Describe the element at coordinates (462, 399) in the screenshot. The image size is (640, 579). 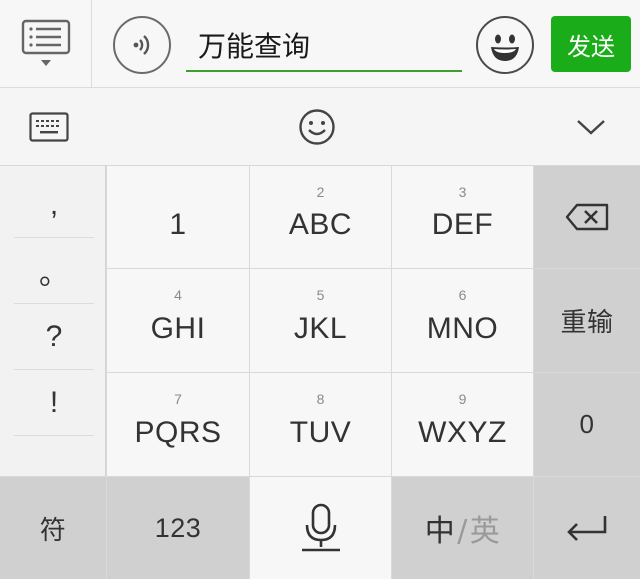
I see `key-digit: 9` at that location.